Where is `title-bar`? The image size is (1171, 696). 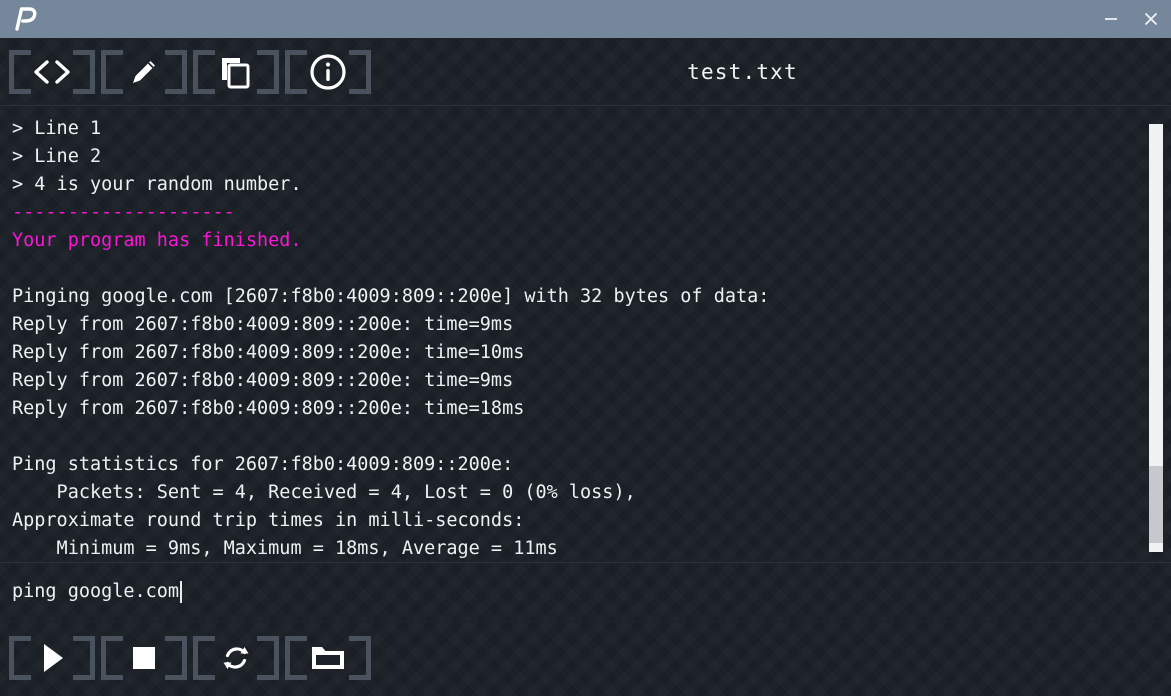
title-bar is located at coordinates (585, 19).